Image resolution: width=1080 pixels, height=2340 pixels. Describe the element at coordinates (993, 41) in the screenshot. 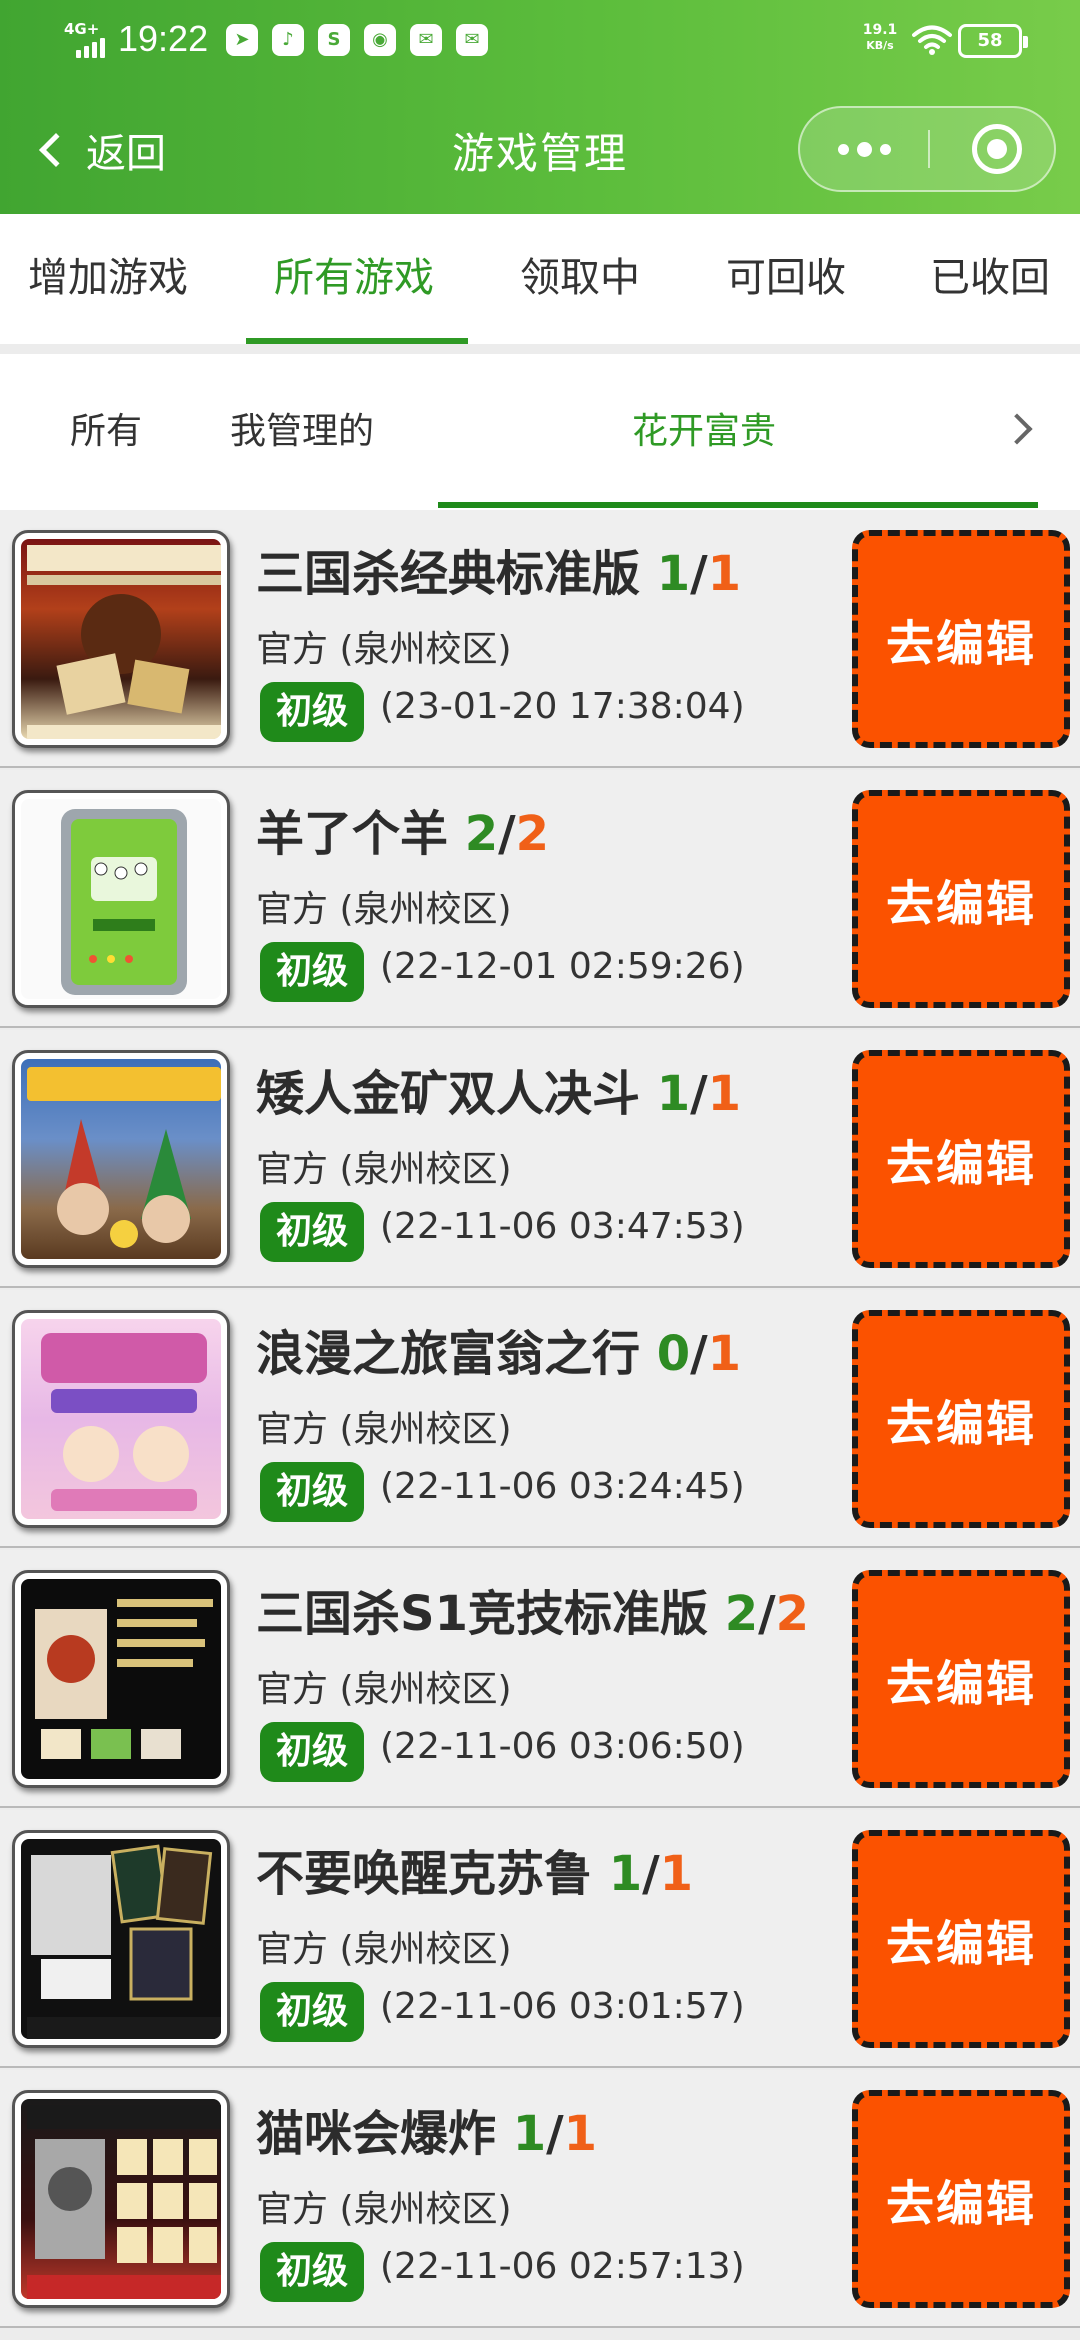

I see `battery-icon: 58` at that location.